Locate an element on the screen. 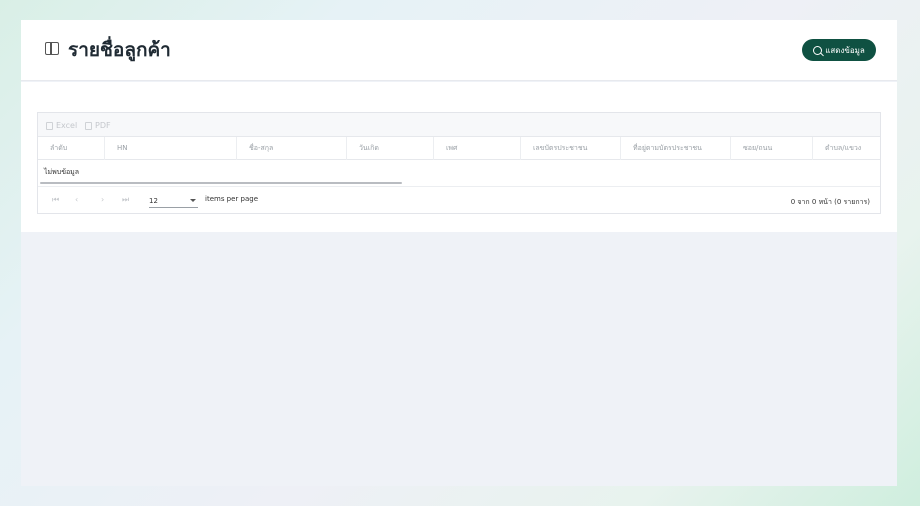 The height and width of the screenshot is (506, 920). column-header-hn: HN is located at coordinates (171, 148).